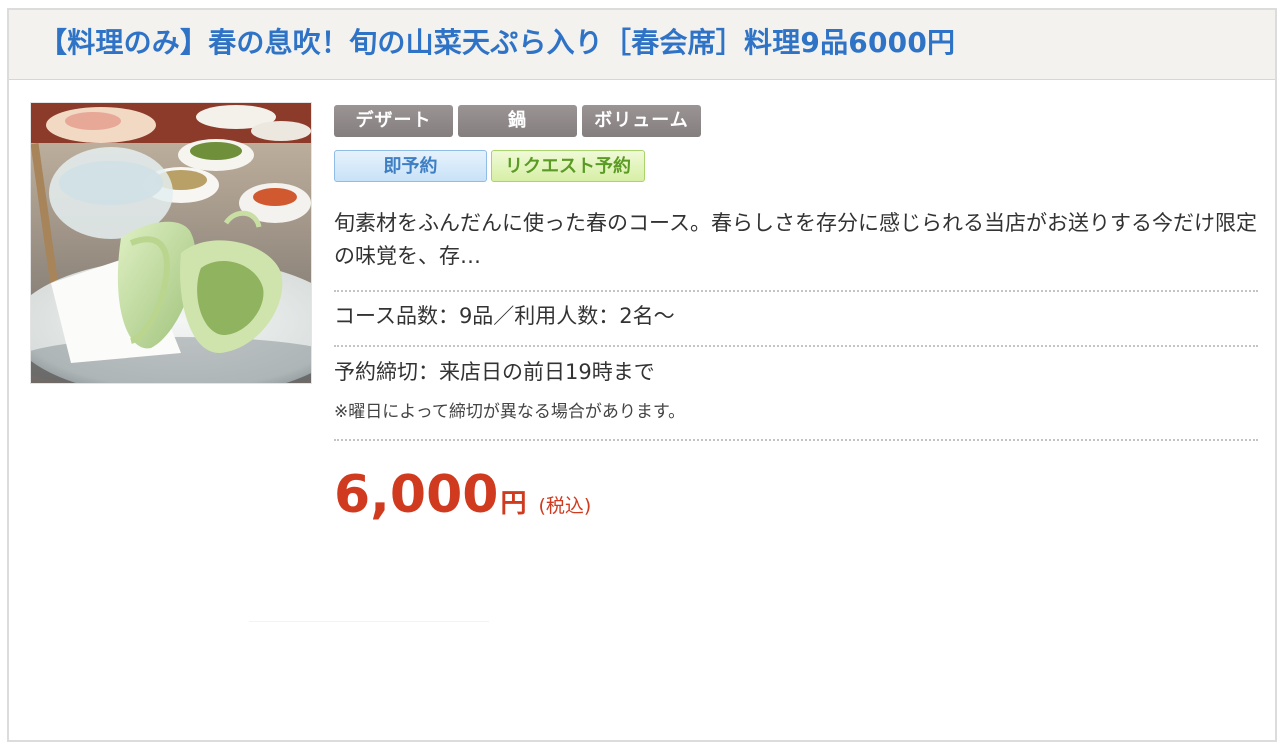  I want to click on price-tax-note: (税込), so click(565, 506).